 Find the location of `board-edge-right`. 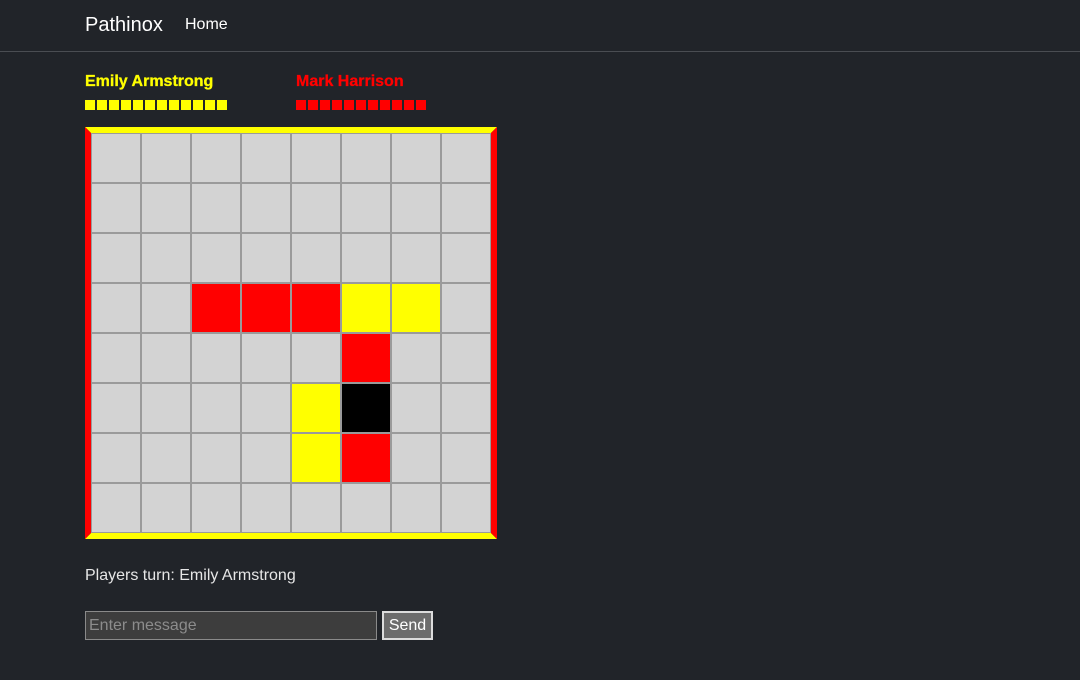

board-edge-right is located at coordinates (494, 333).